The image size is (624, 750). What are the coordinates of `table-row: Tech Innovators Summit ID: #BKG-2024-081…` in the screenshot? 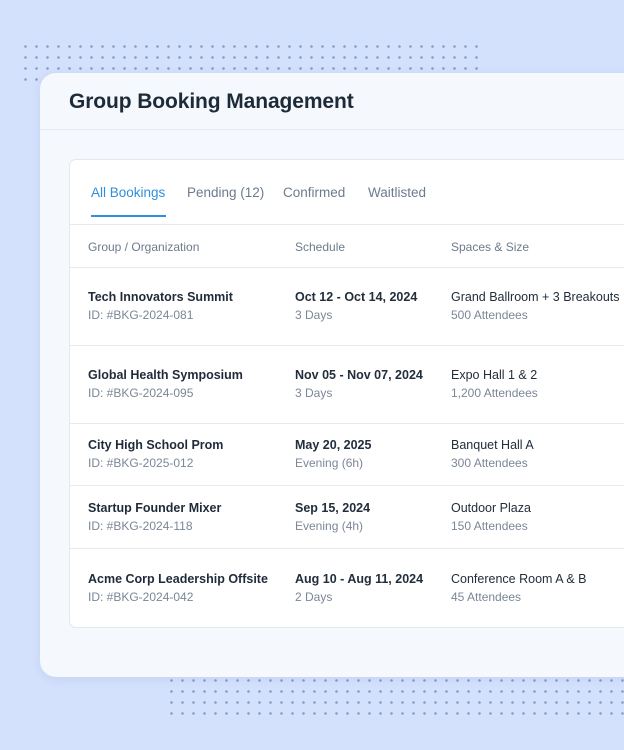 It's located at (347, 307).